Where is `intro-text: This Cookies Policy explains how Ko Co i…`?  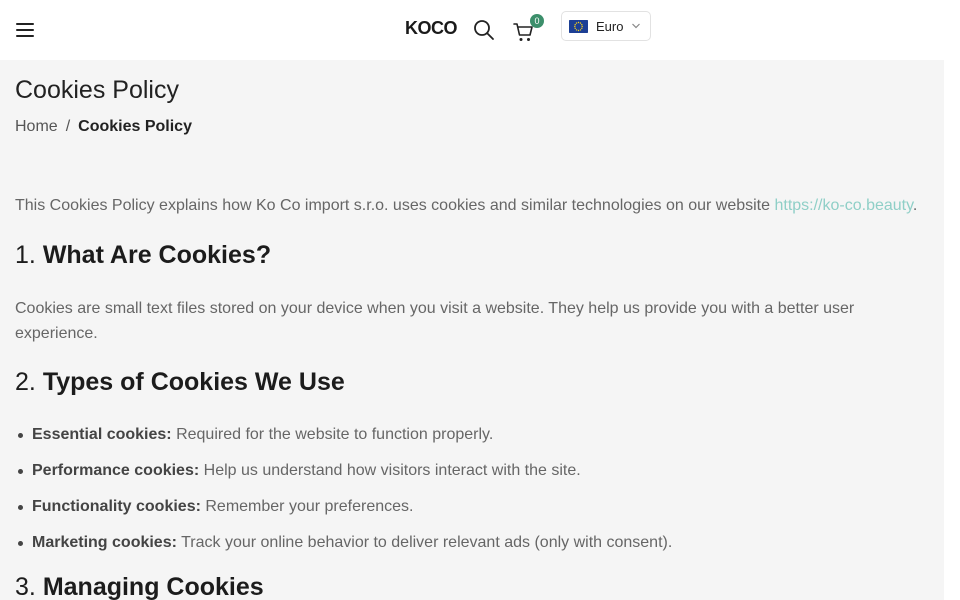 intro-text: This Cookies Policy explains how Ko Co i… is located at coordinates (395, 205).